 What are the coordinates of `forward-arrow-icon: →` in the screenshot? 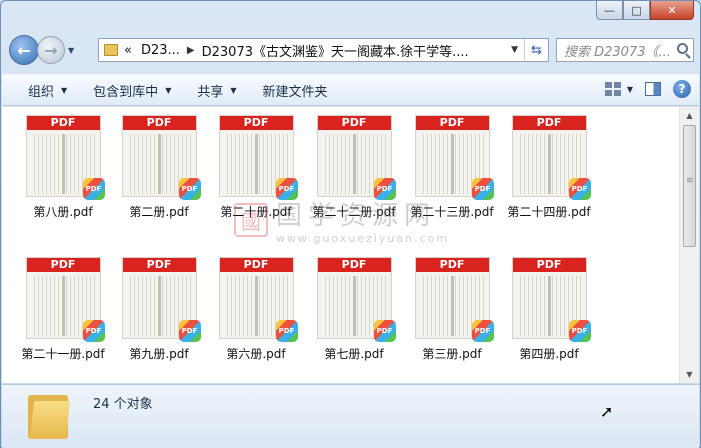 It's located at (51, 50).